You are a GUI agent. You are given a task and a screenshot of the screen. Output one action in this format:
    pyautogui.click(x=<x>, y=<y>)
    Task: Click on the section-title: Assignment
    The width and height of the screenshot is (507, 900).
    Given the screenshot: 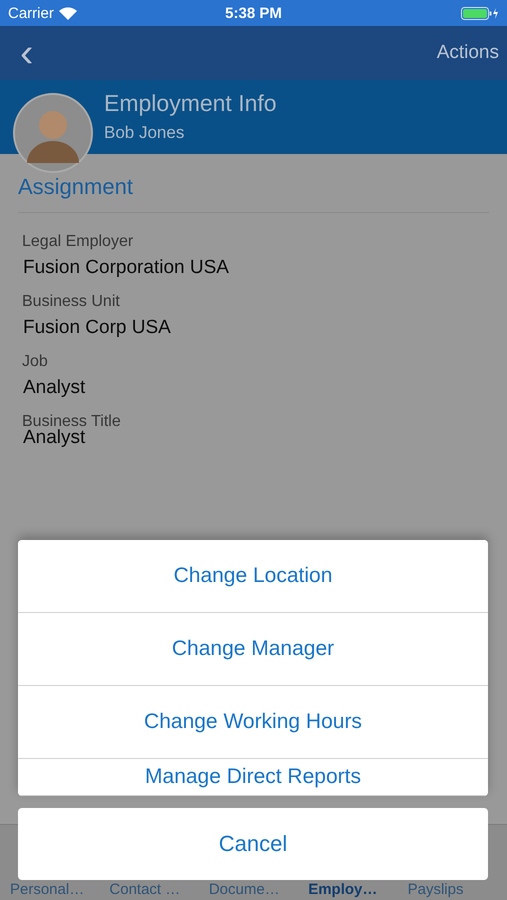 What is the action you would take?
    pyautogui.click(x=253, y=193)
    